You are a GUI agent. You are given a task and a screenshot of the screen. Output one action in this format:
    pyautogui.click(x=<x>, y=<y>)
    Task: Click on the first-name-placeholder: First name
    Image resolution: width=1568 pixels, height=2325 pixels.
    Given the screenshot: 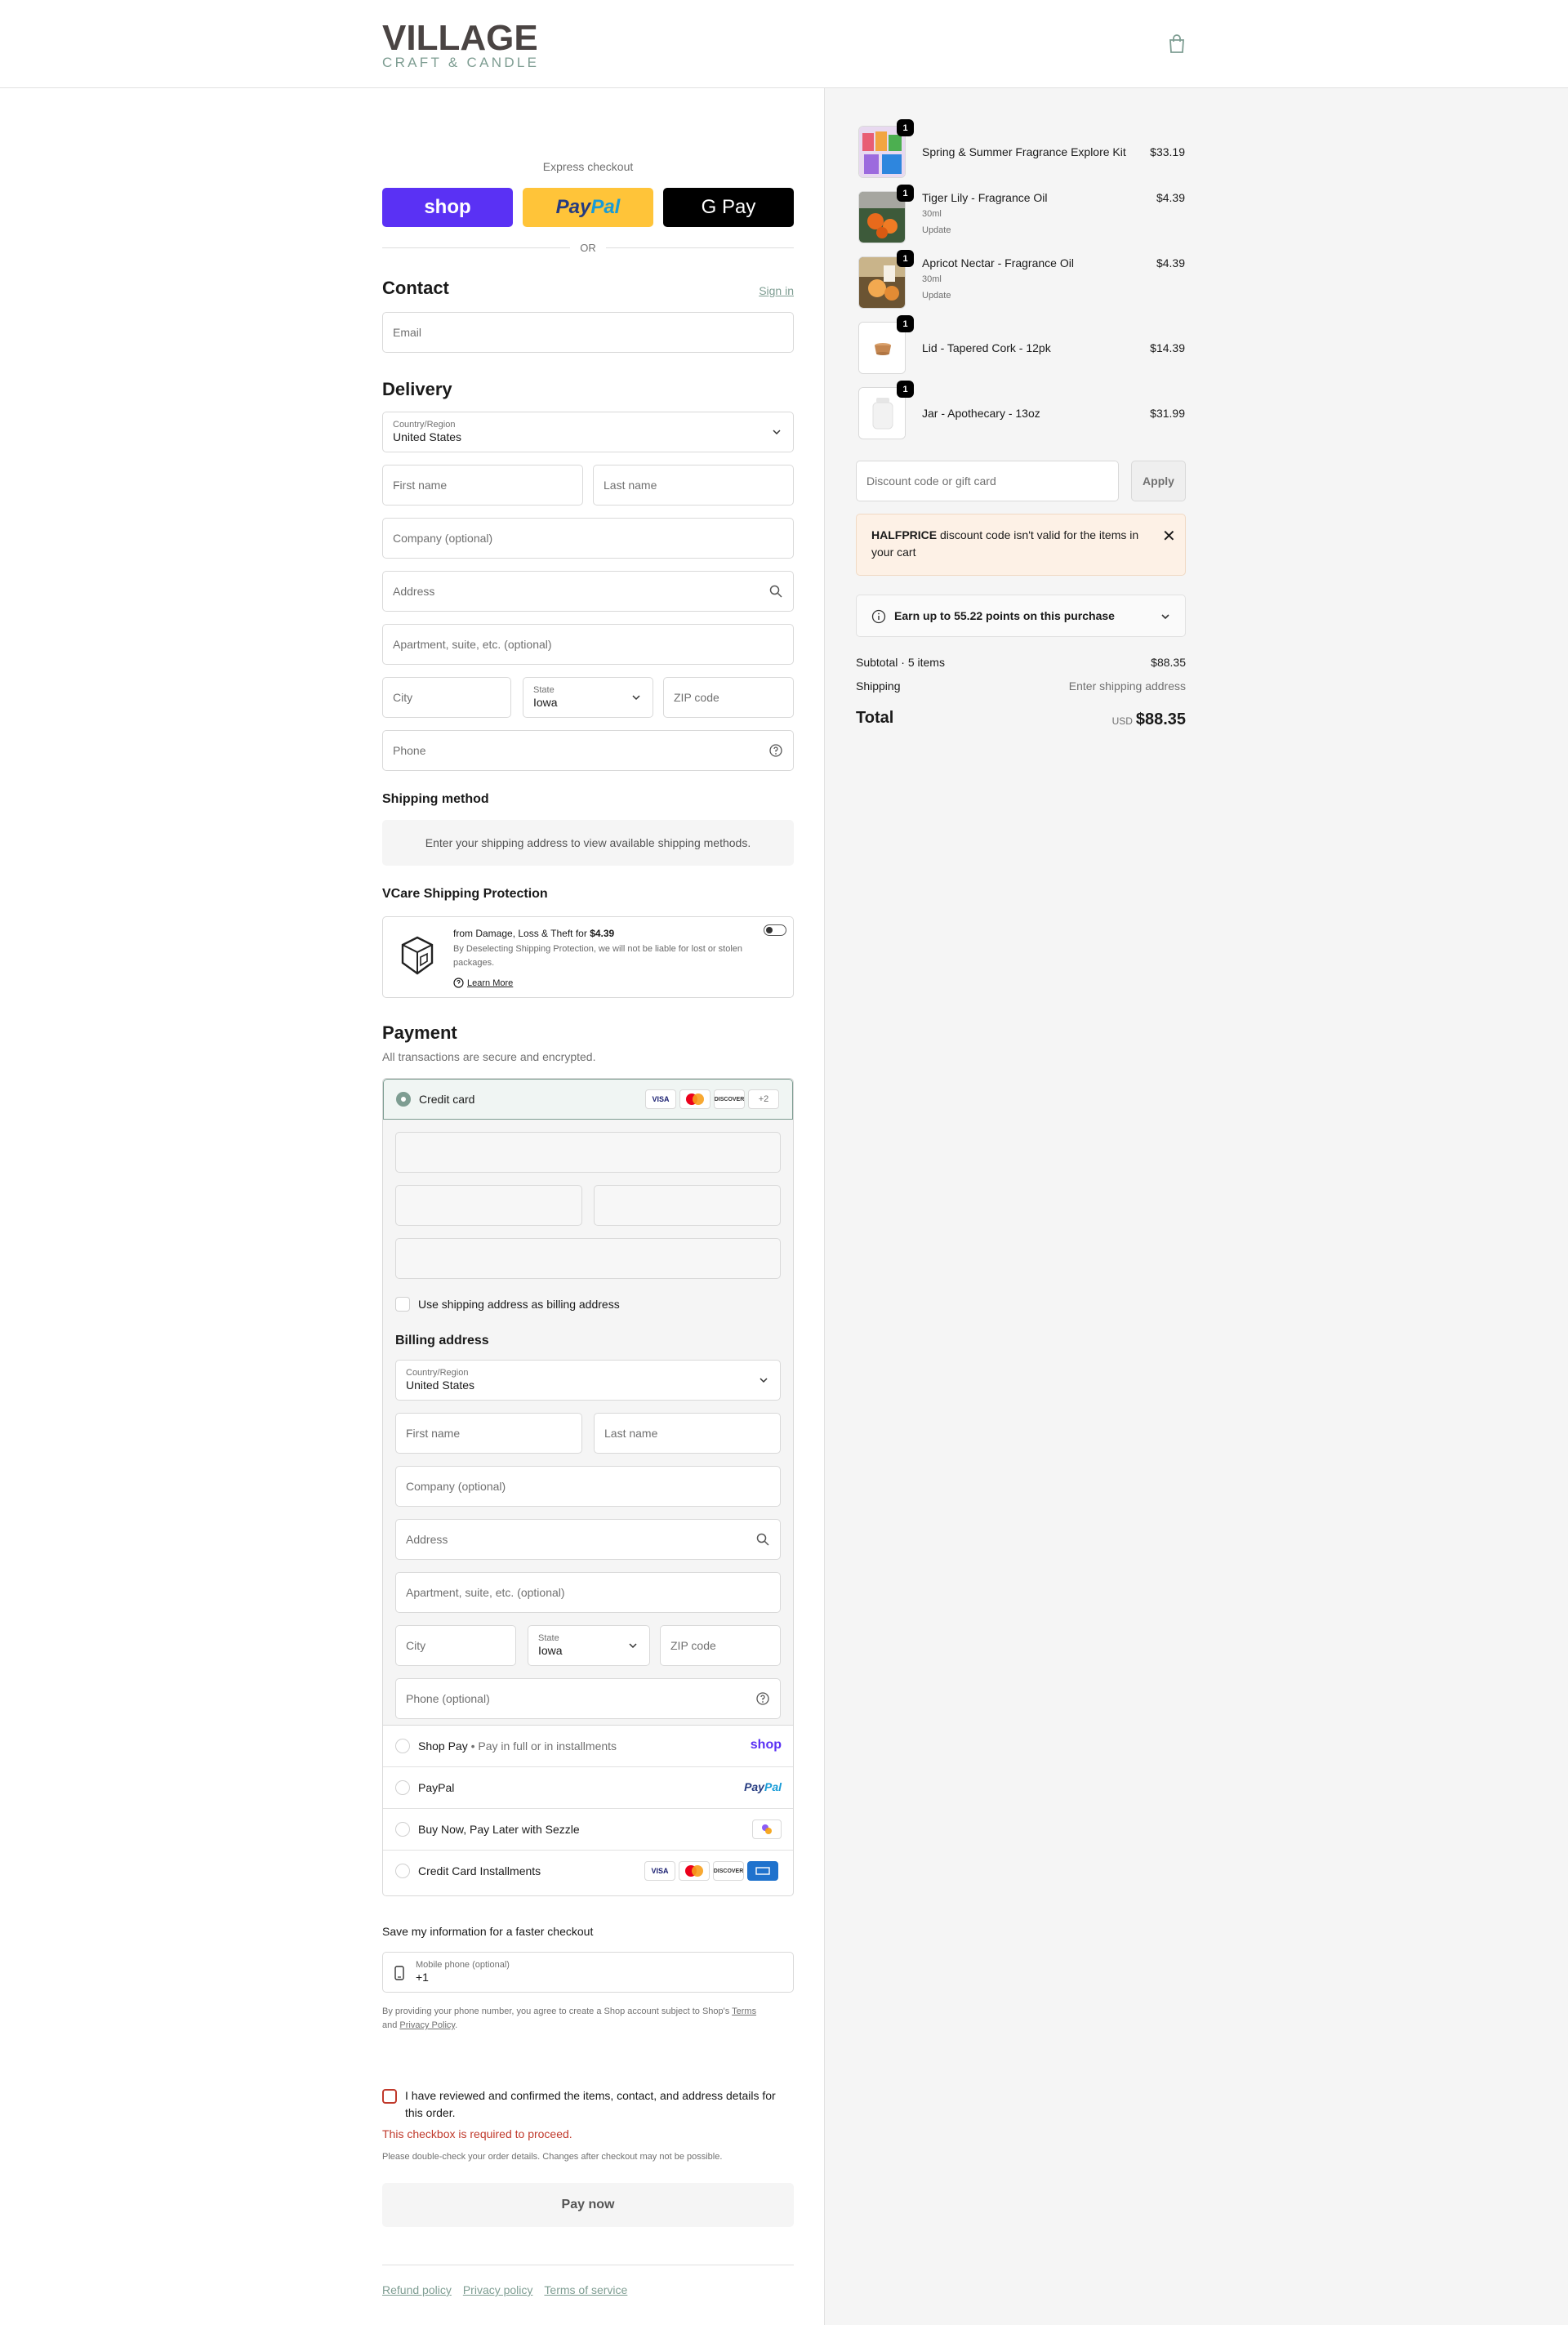 What is the action you would take?
    pyautogui.click(x=420, y=485)
    